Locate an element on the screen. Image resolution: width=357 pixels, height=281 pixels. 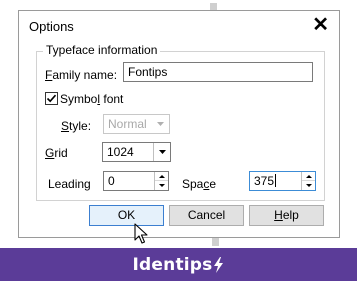
space-spinner is located at coordinates (308, 181).